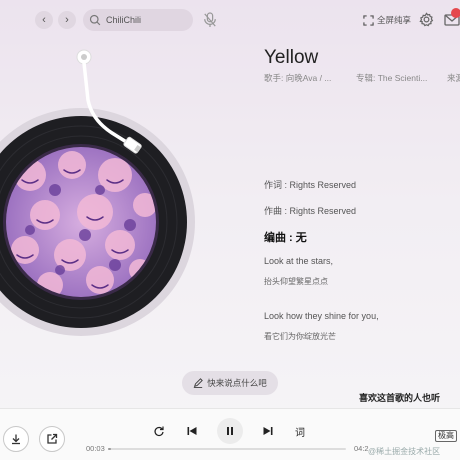  I want to click on lyric-line: 作词 : Rights Reserved, so click(310, 184).